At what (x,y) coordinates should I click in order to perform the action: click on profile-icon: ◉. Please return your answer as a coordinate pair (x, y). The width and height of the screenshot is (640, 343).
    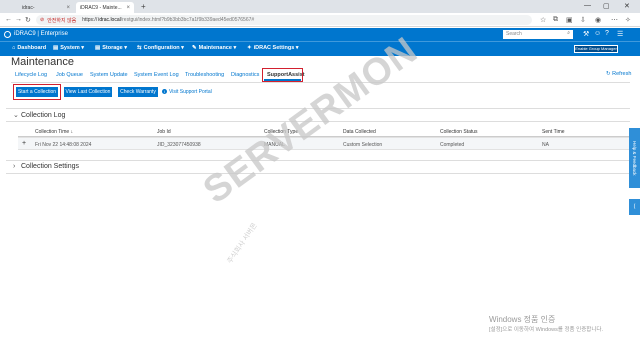
    Looking at the image, I should click on (598, 20).